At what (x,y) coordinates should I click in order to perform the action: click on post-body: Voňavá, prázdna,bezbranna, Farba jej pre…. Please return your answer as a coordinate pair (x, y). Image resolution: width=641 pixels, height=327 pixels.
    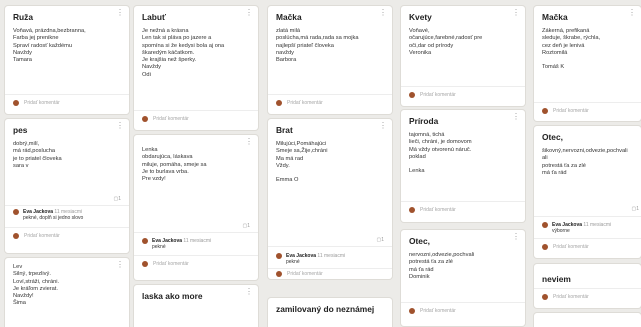
    Looking at the image, I should click on (49, 46).